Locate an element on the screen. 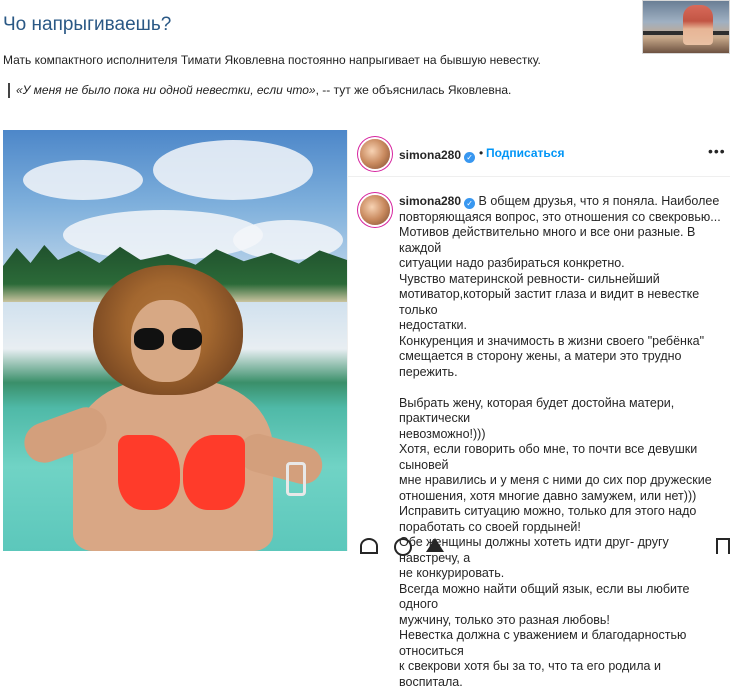 Image resolution: width=730 pixels, height=690 pixels. photo-watch is located at coordinates (296, 479).